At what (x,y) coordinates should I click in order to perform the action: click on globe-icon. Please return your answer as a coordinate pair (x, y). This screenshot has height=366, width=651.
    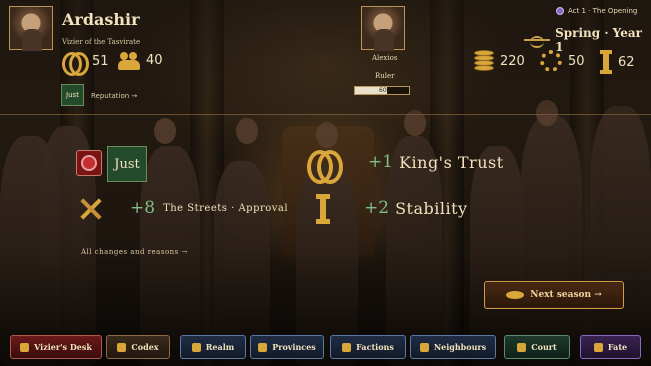
    Looking at the image, I should click on (263, 347).